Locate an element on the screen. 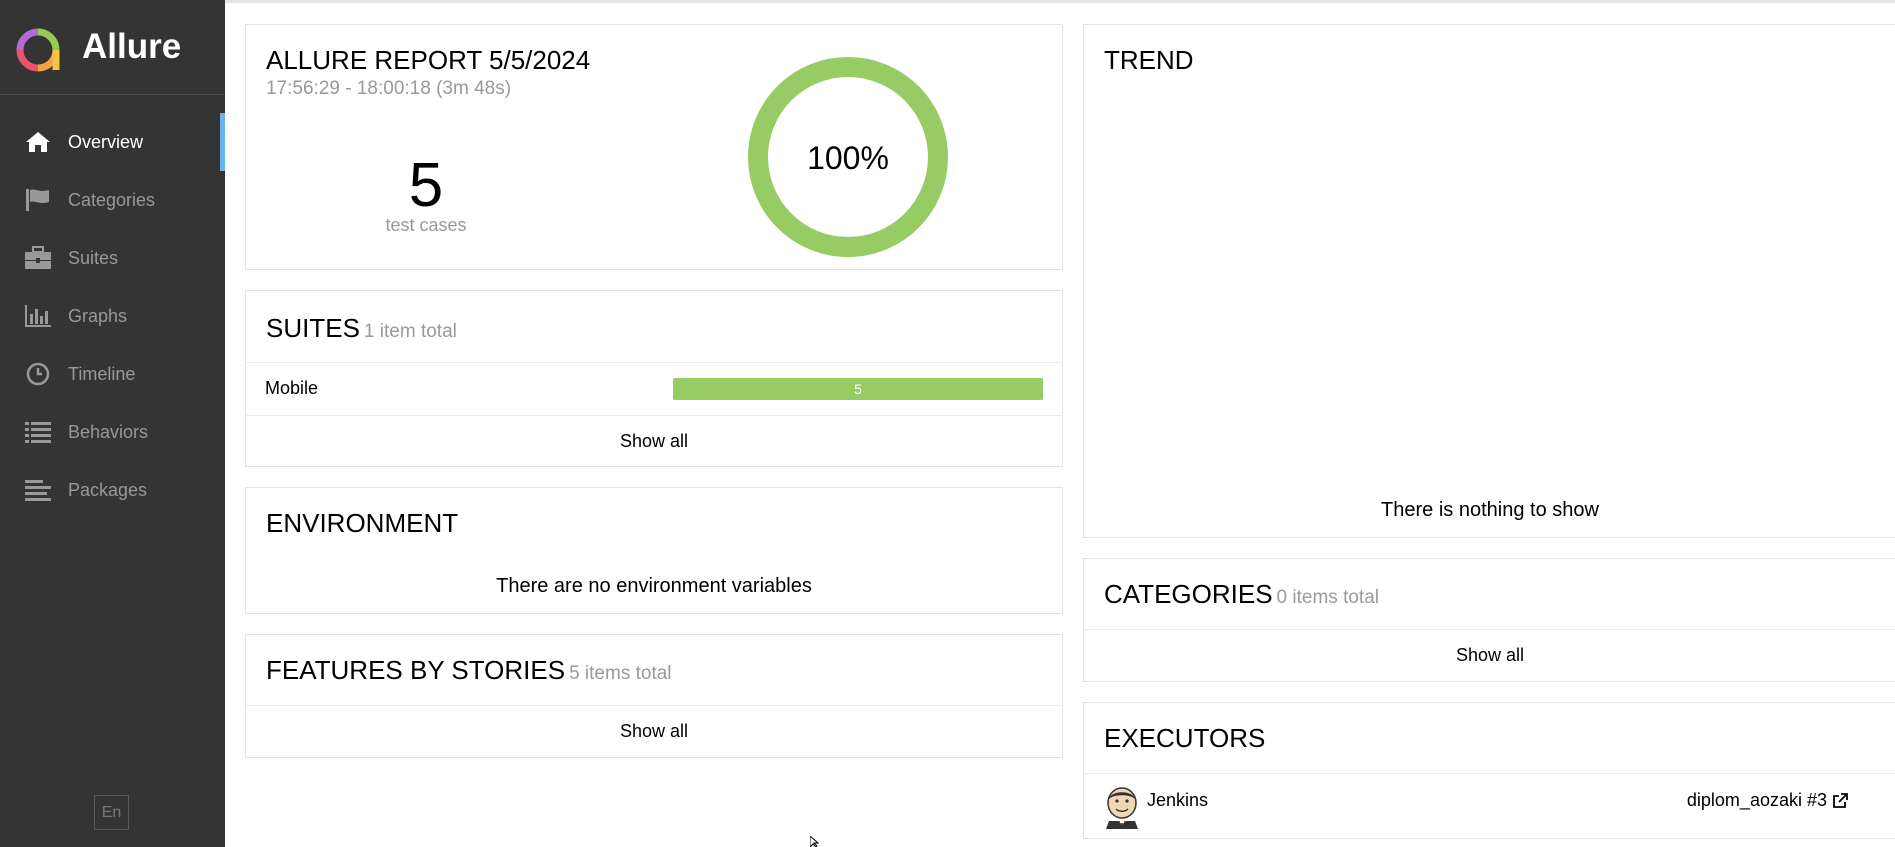  sidebar-item-suites: Suites is located at coordinates (112, 258).